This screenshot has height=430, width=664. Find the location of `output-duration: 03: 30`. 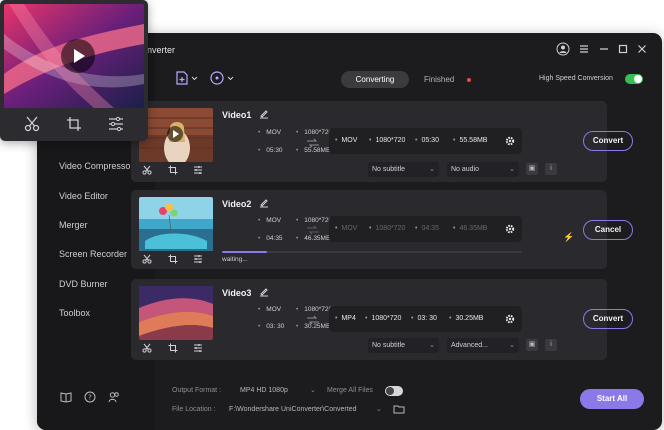

output-duration: 03: 30 is located at coordinates (423, 318).